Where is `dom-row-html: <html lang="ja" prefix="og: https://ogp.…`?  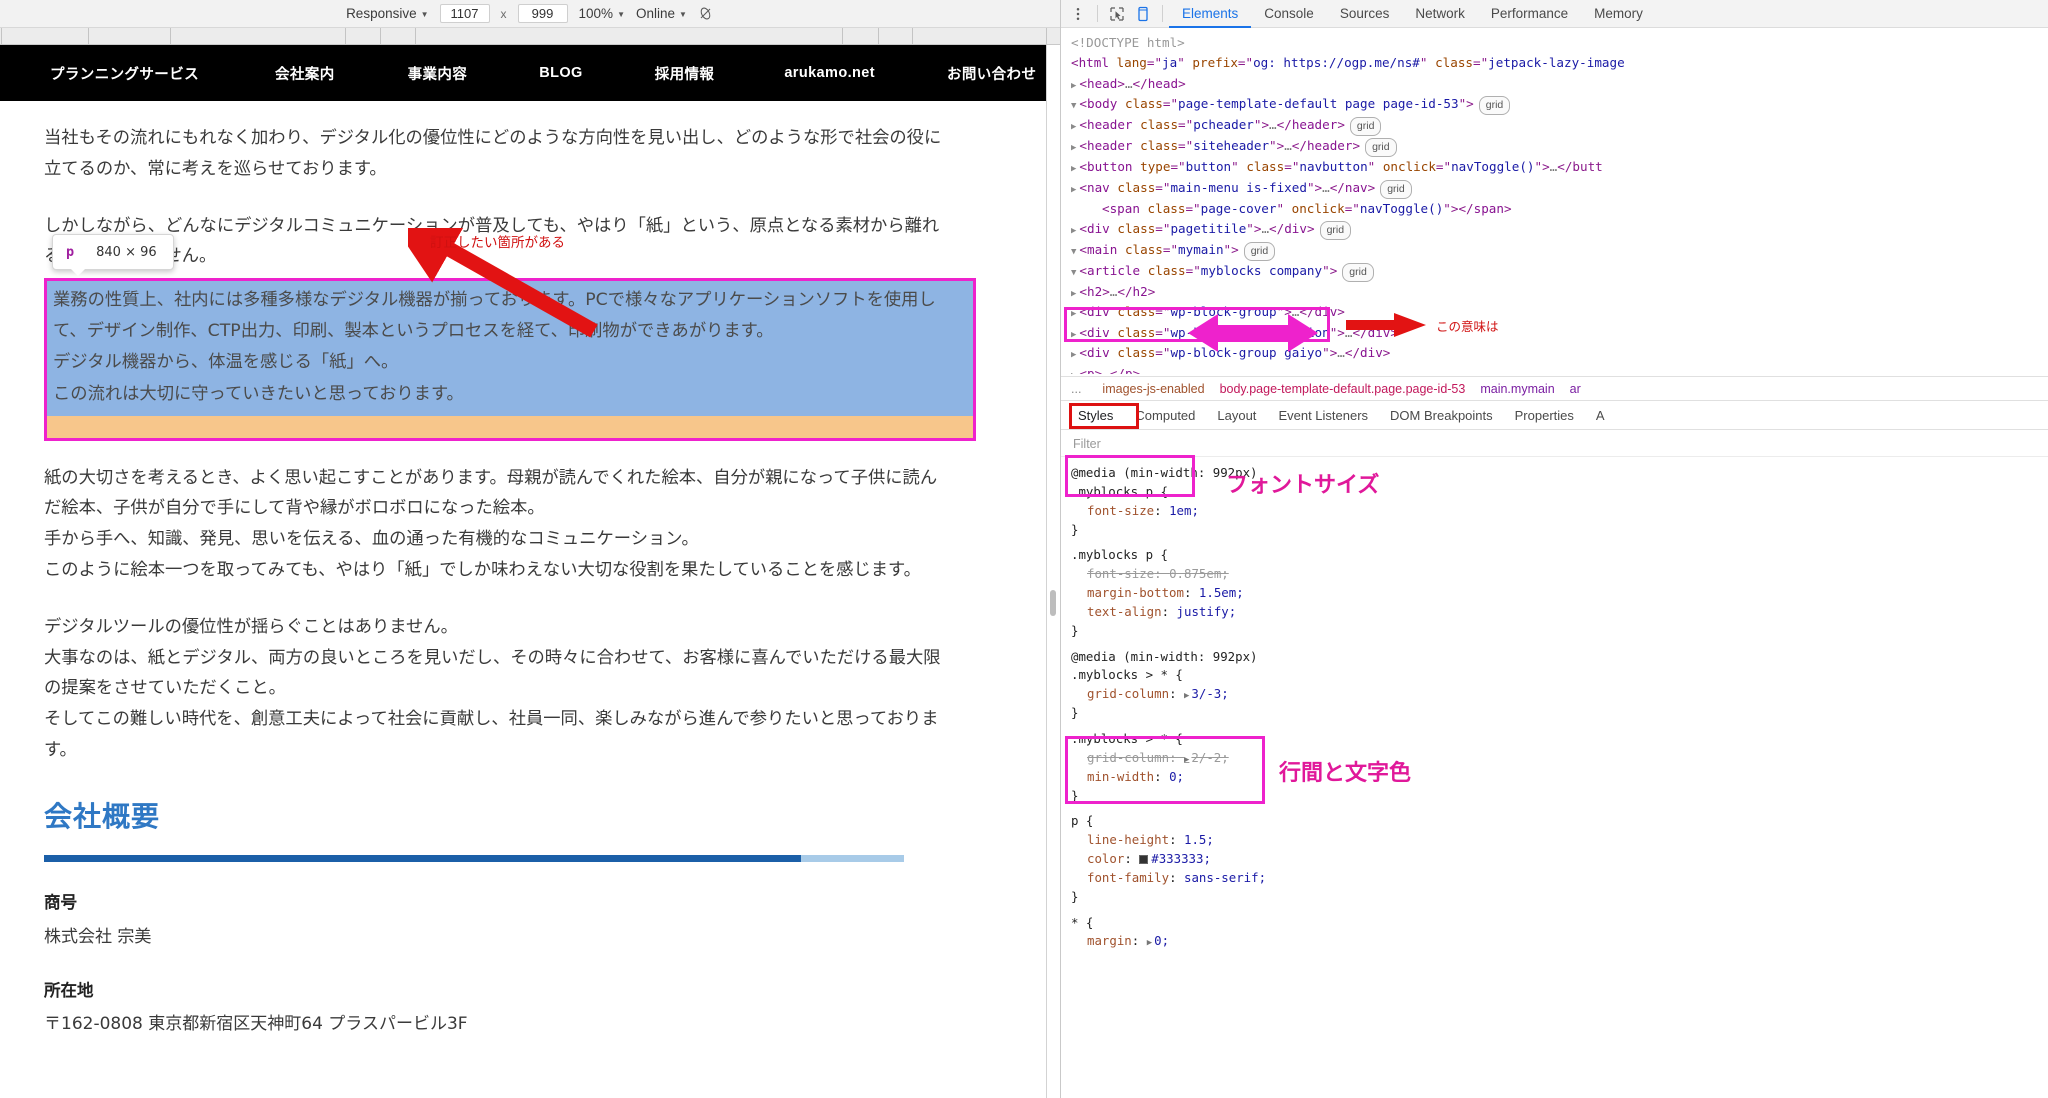
dom-row-html: <html lang="ja" prefix="og: https://ogp.… is located at coordinates (1559, 63).